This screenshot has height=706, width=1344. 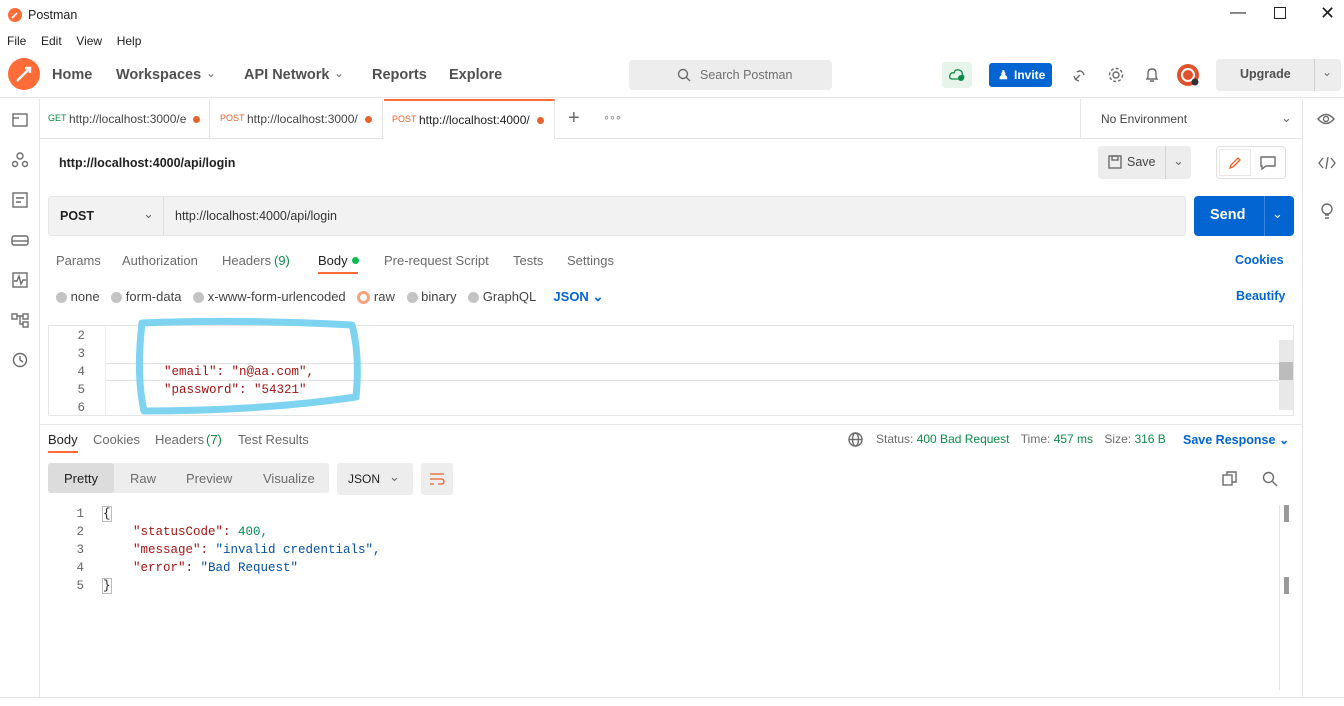 I want to click on url-bar: POST ⌄ http://localhost:4000/api/login, so click(x=617, y=216).